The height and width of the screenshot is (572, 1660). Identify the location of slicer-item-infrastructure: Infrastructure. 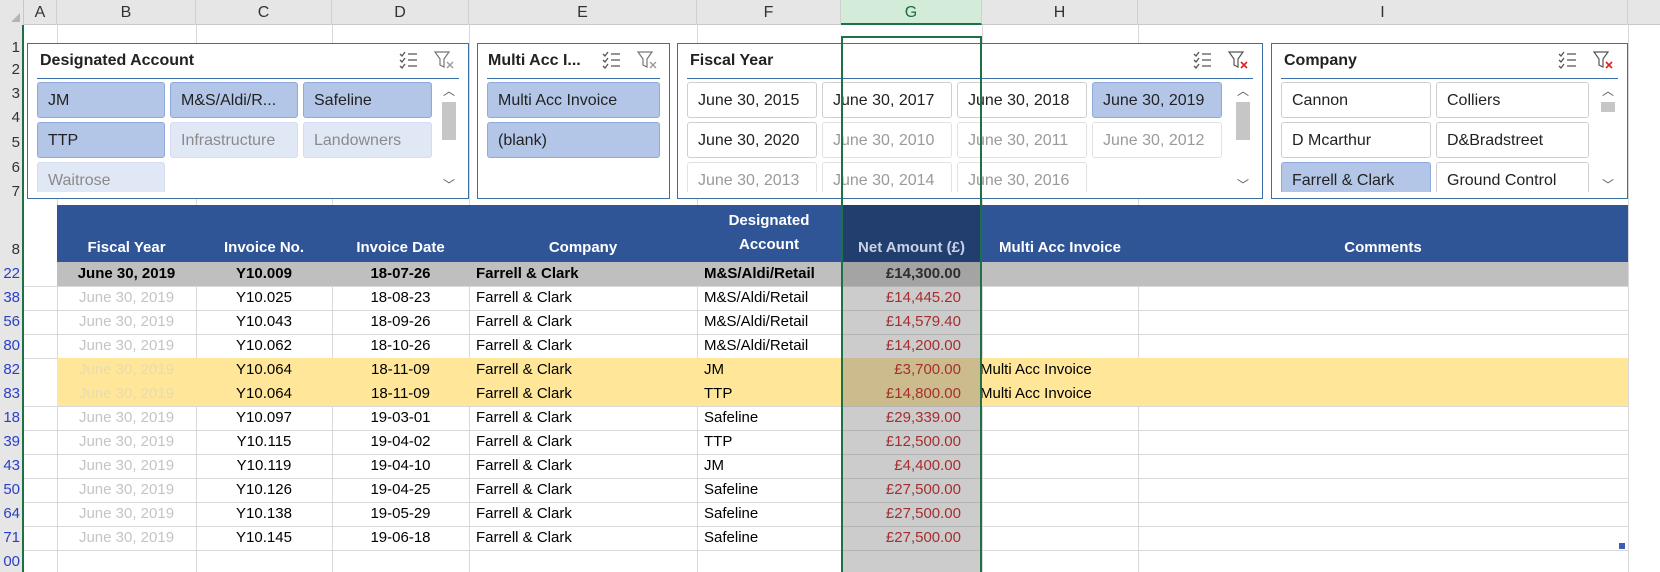
(234, 140).